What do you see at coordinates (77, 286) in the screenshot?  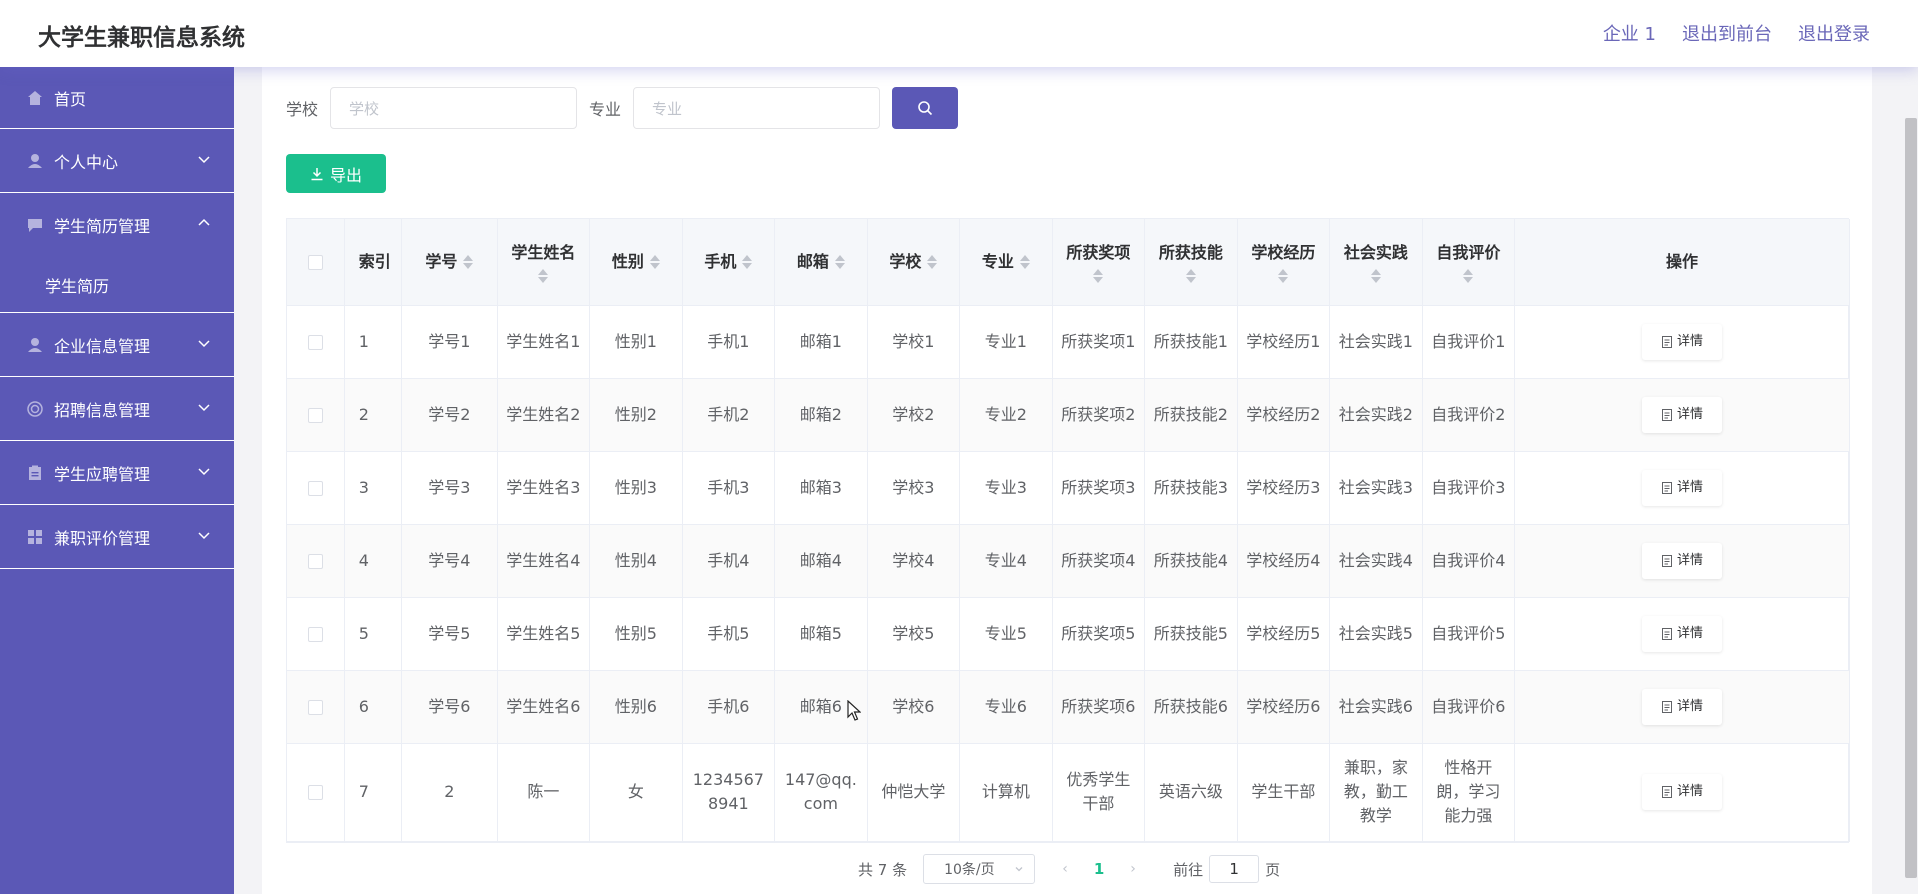 I see `sidebar-subitem-label: 学生简历` at bounding box center [77, 286].